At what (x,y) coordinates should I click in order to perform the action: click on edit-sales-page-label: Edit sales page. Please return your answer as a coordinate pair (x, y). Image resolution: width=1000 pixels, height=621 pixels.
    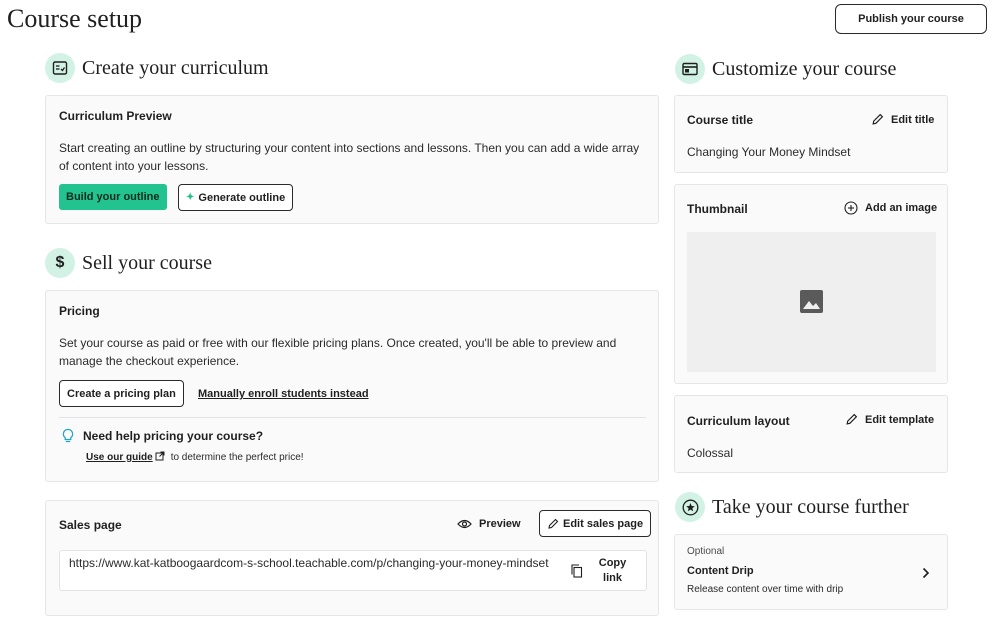
    Looking at the image, I should click on (603, 523).